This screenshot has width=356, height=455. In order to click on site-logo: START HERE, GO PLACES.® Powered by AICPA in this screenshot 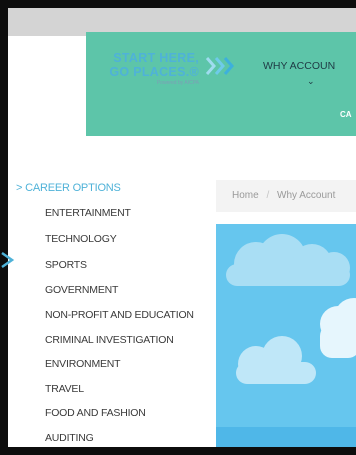, I will do `click(167, 72)`.